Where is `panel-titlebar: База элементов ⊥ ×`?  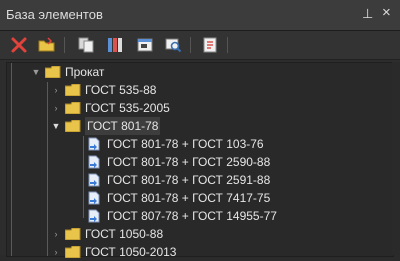 panel-titlebar: База элементов ⊥ × is located at coordinates (200, 15).